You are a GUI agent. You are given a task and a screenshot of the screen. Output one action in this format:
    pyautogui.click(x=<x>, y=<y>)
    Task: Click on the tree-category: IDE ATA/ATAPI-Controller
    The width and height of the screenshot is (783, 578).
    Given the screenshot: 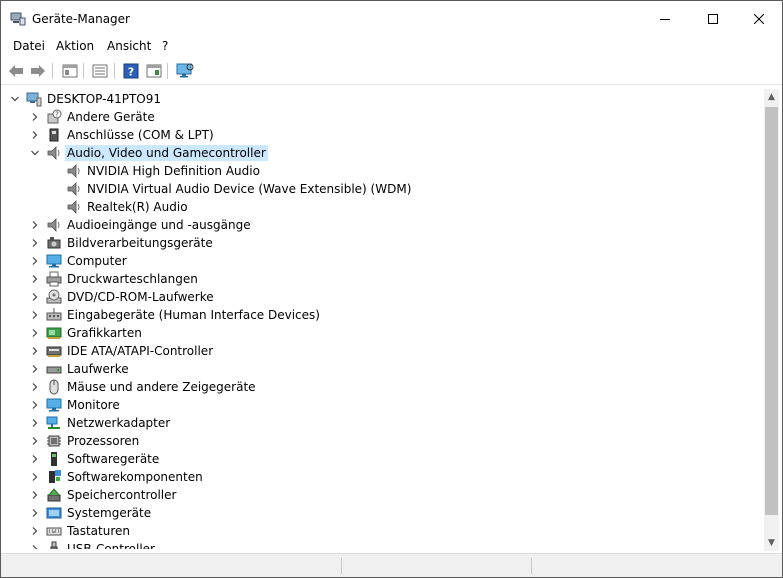 What is the action you would take?
    pyautogui.click(x=384, y=351)
    